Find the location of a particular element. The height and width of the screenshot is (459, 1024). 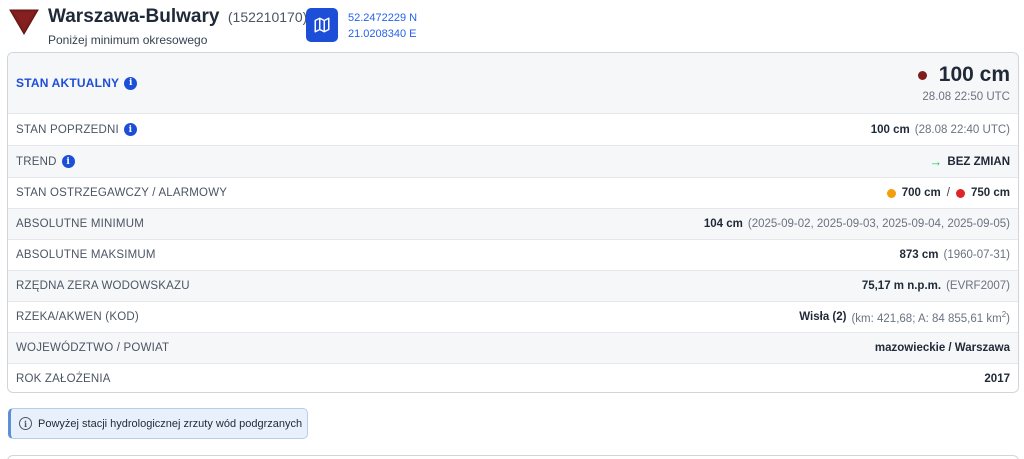

alarm-value: 750 cm is located at coordinates (990, 193).